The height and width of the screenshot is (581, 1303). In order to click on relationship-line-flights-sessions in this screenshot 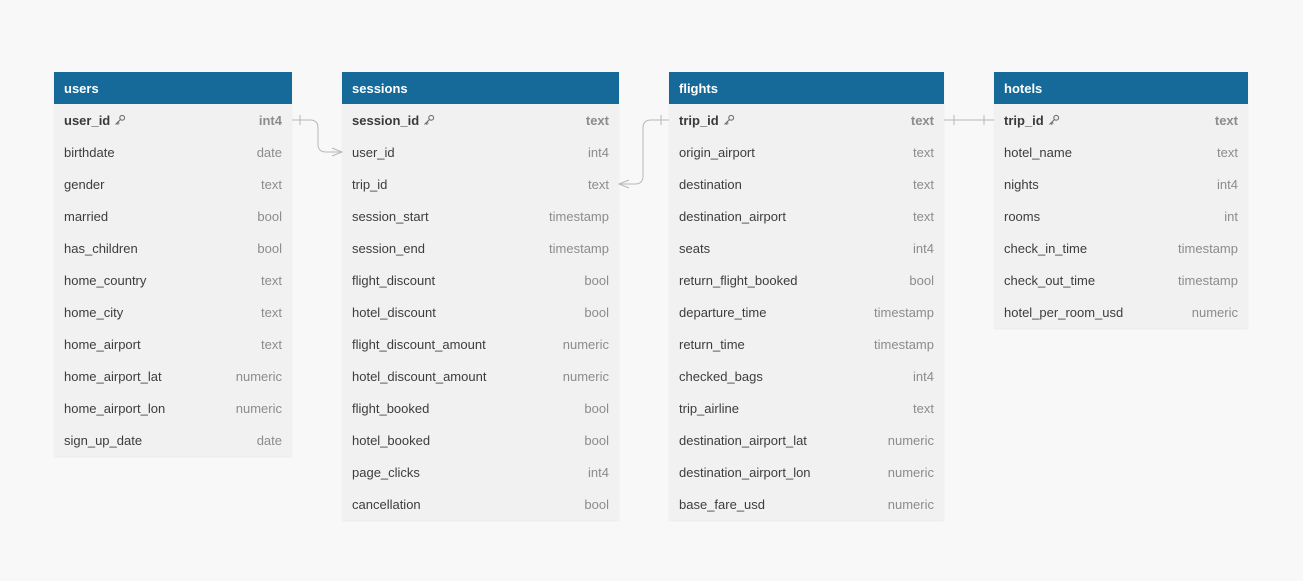, I will do `click(644, 152)`.